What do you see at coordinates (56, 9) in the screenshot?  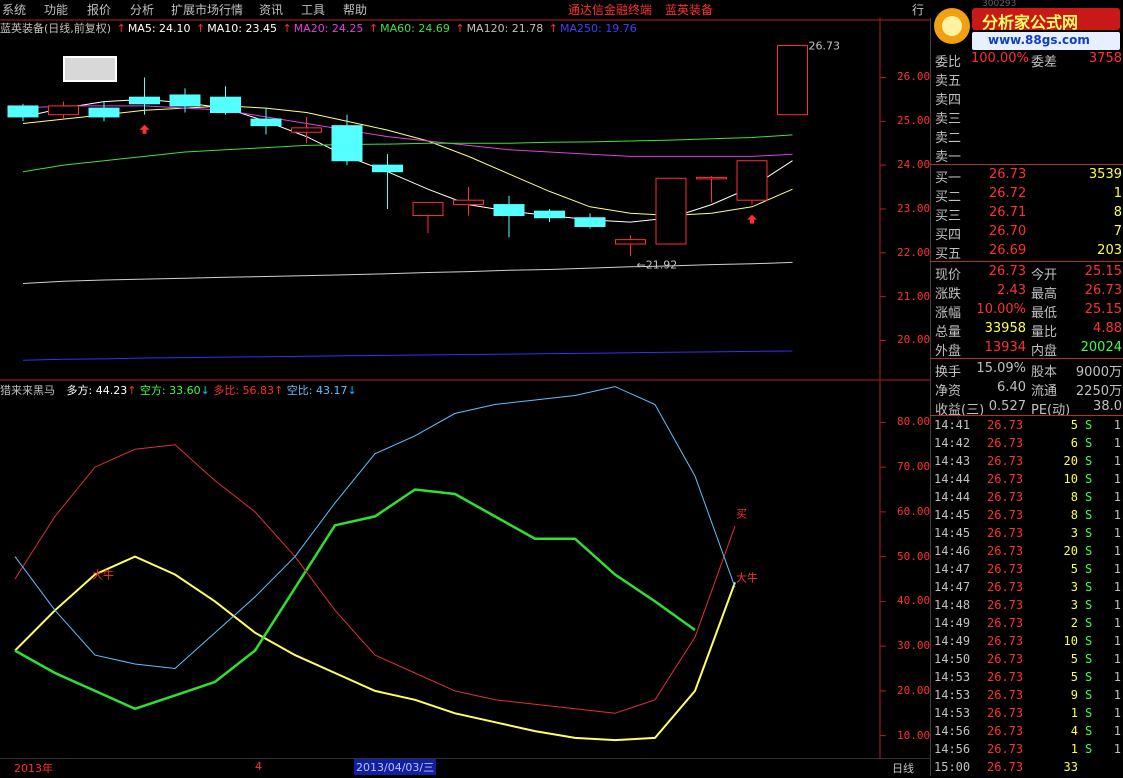 I see `menu-function: 功能` at bounding box center [56, 9].